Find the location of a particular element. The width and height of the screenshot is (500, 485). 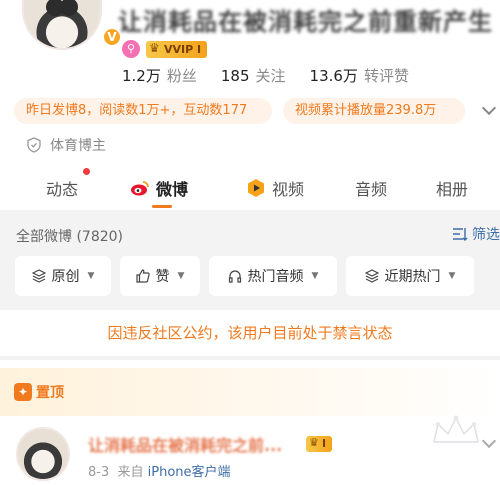

post-date: 8-3 is located at coordinates (99, 472).